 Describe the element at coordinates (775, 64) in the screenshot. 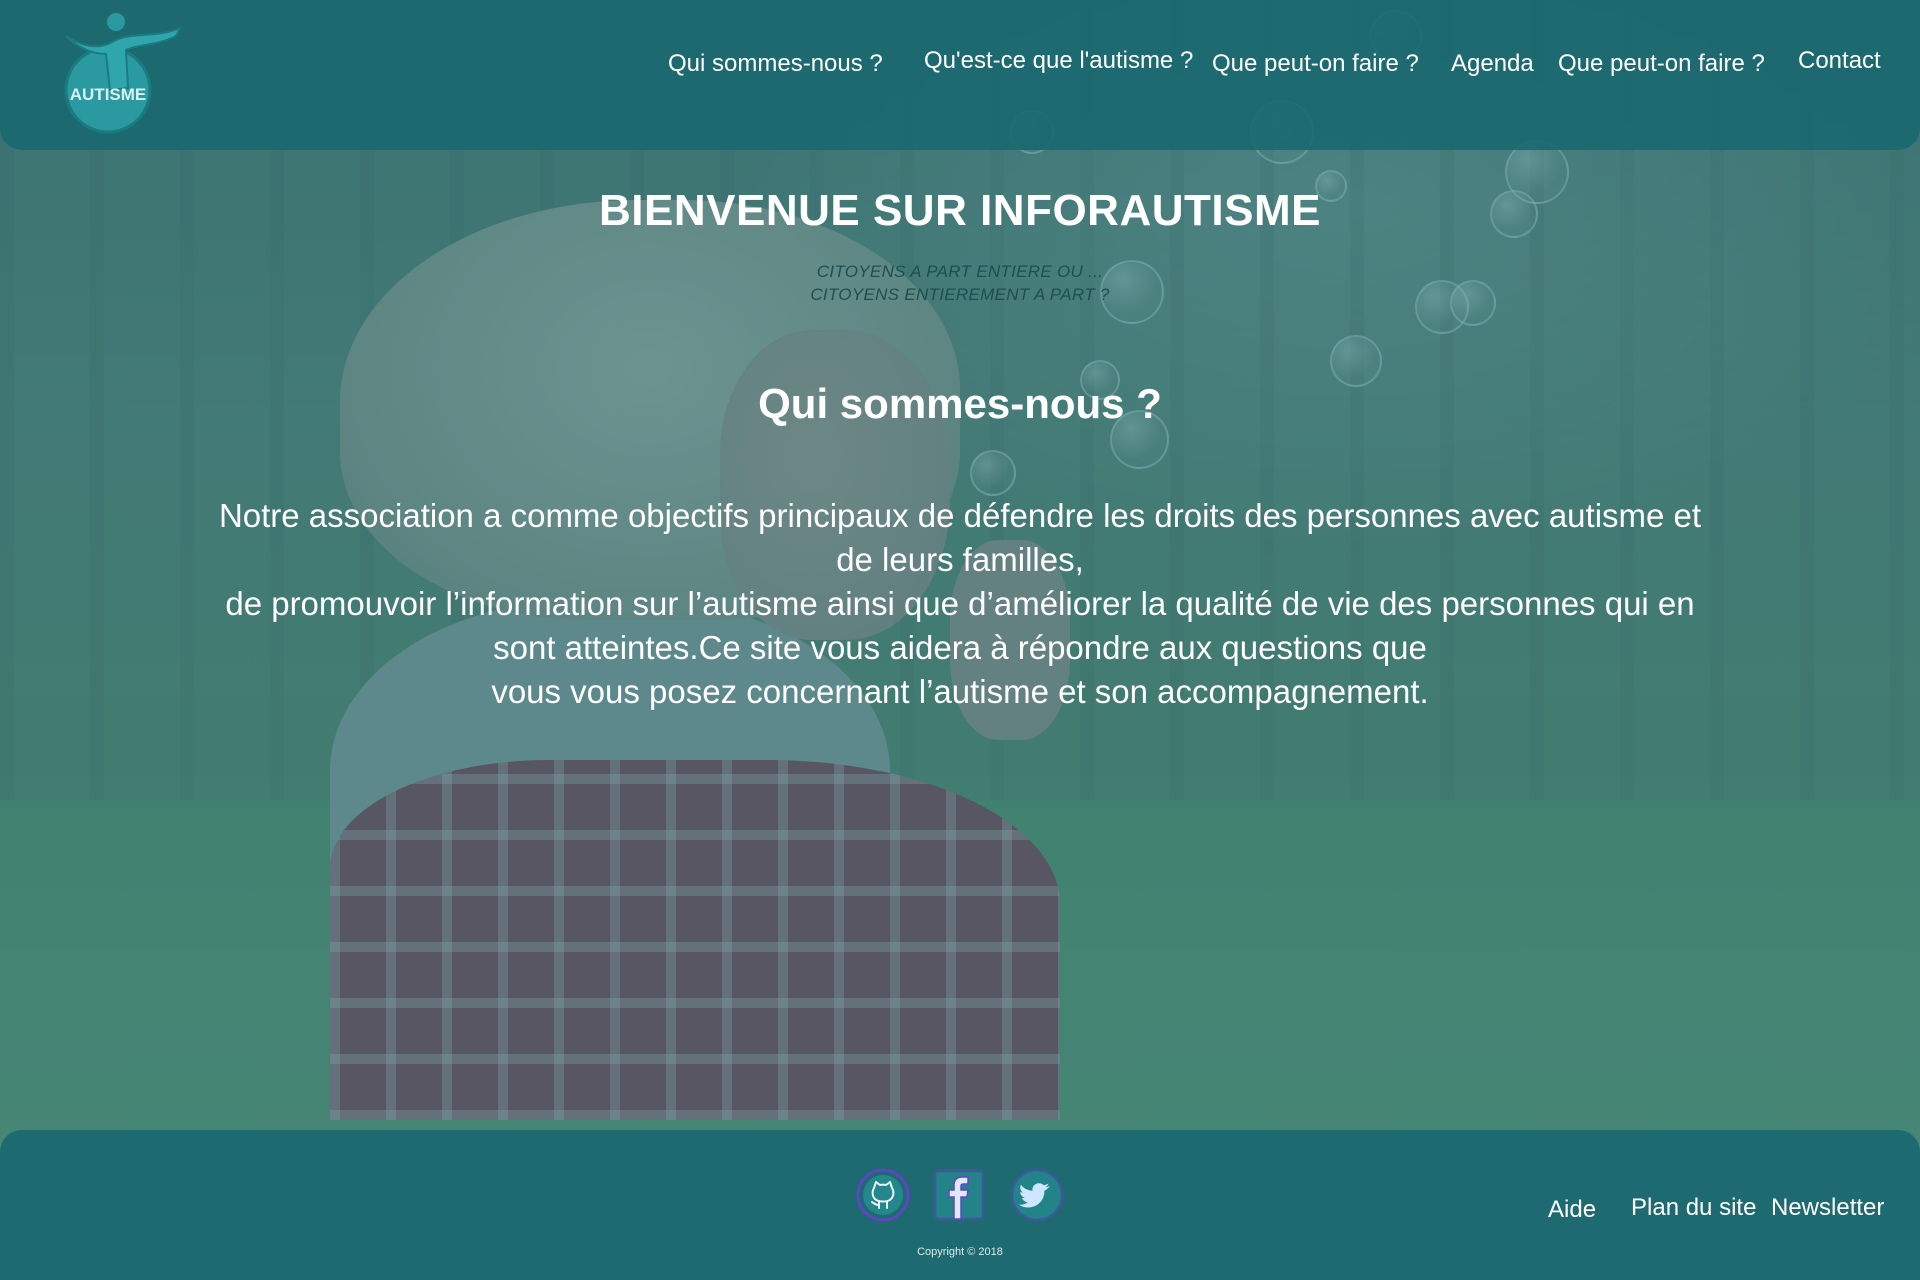

I see `nav-item-qui-sommes-nous: Qui sommes-nous ?` at that location.